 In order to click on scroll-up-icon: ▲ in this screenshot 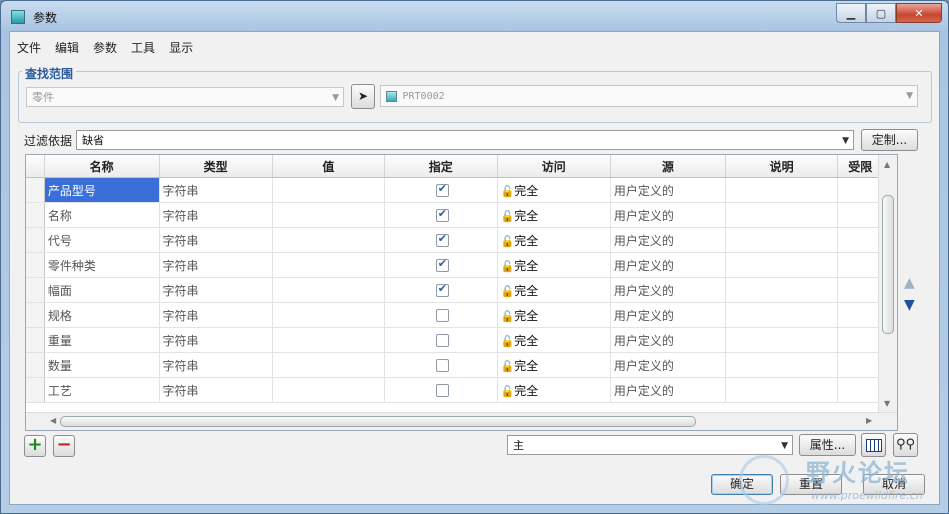, I will do `click(887, 164)`.